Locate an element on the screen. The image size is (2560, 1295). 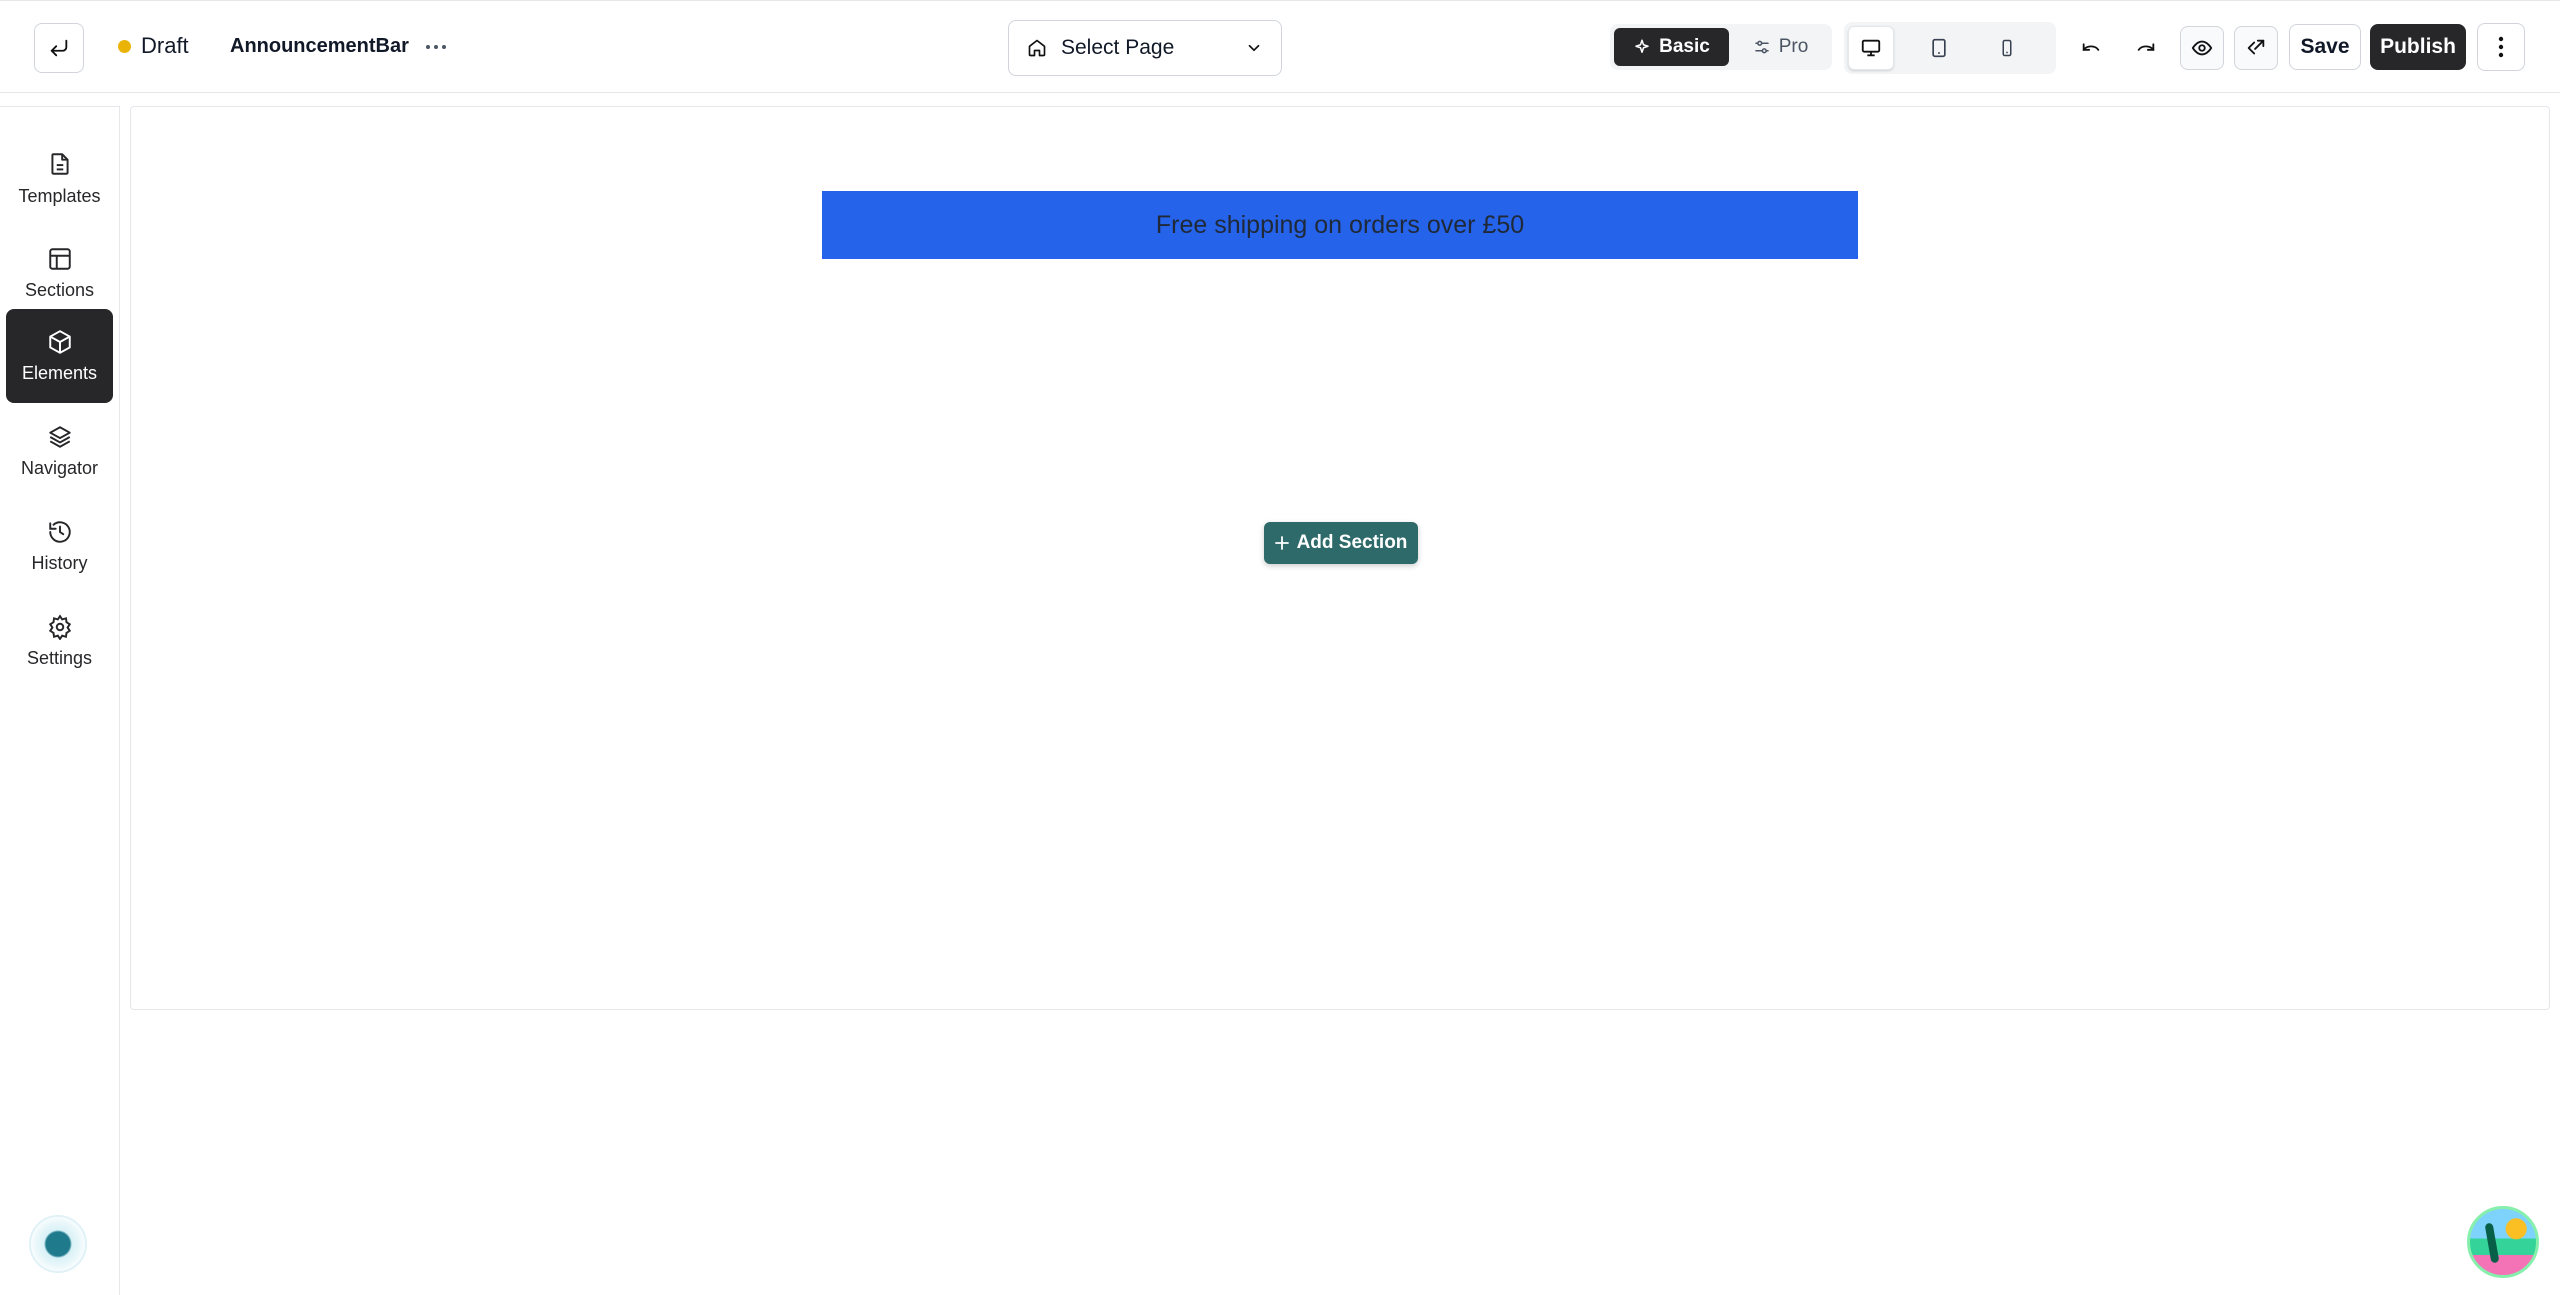
open-external-button is located at coordinates (2256, 48).